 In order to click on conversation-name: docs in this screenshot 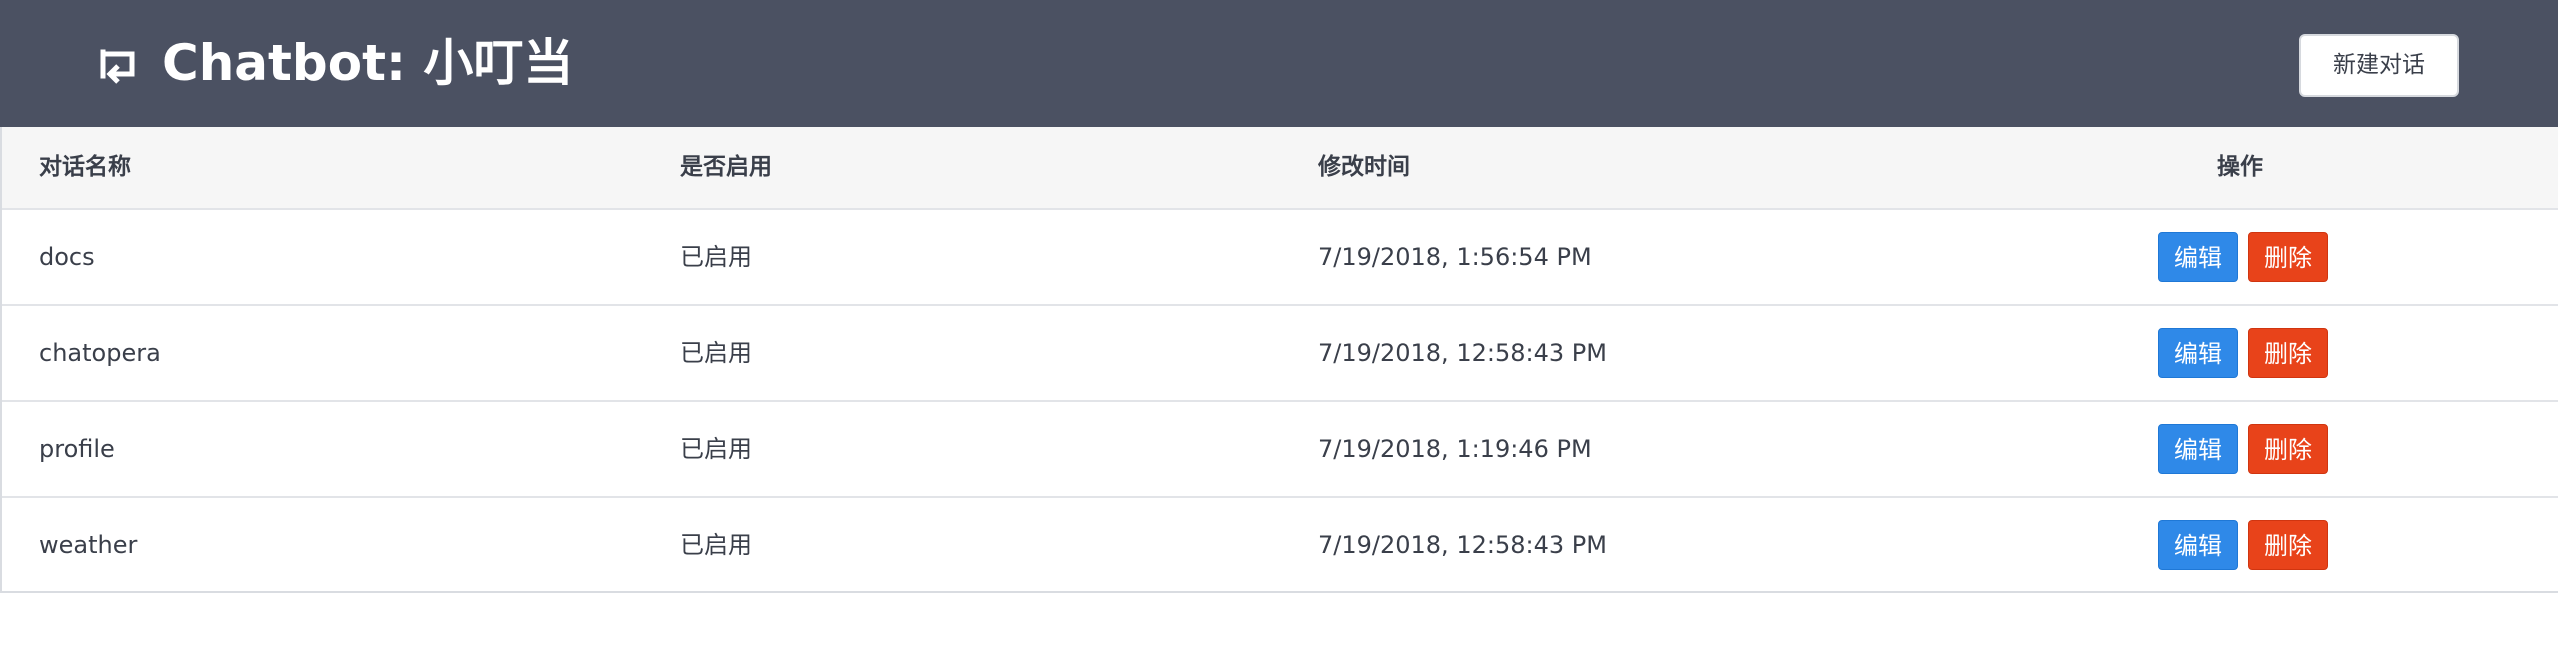, I will do `click(67, 257)`.